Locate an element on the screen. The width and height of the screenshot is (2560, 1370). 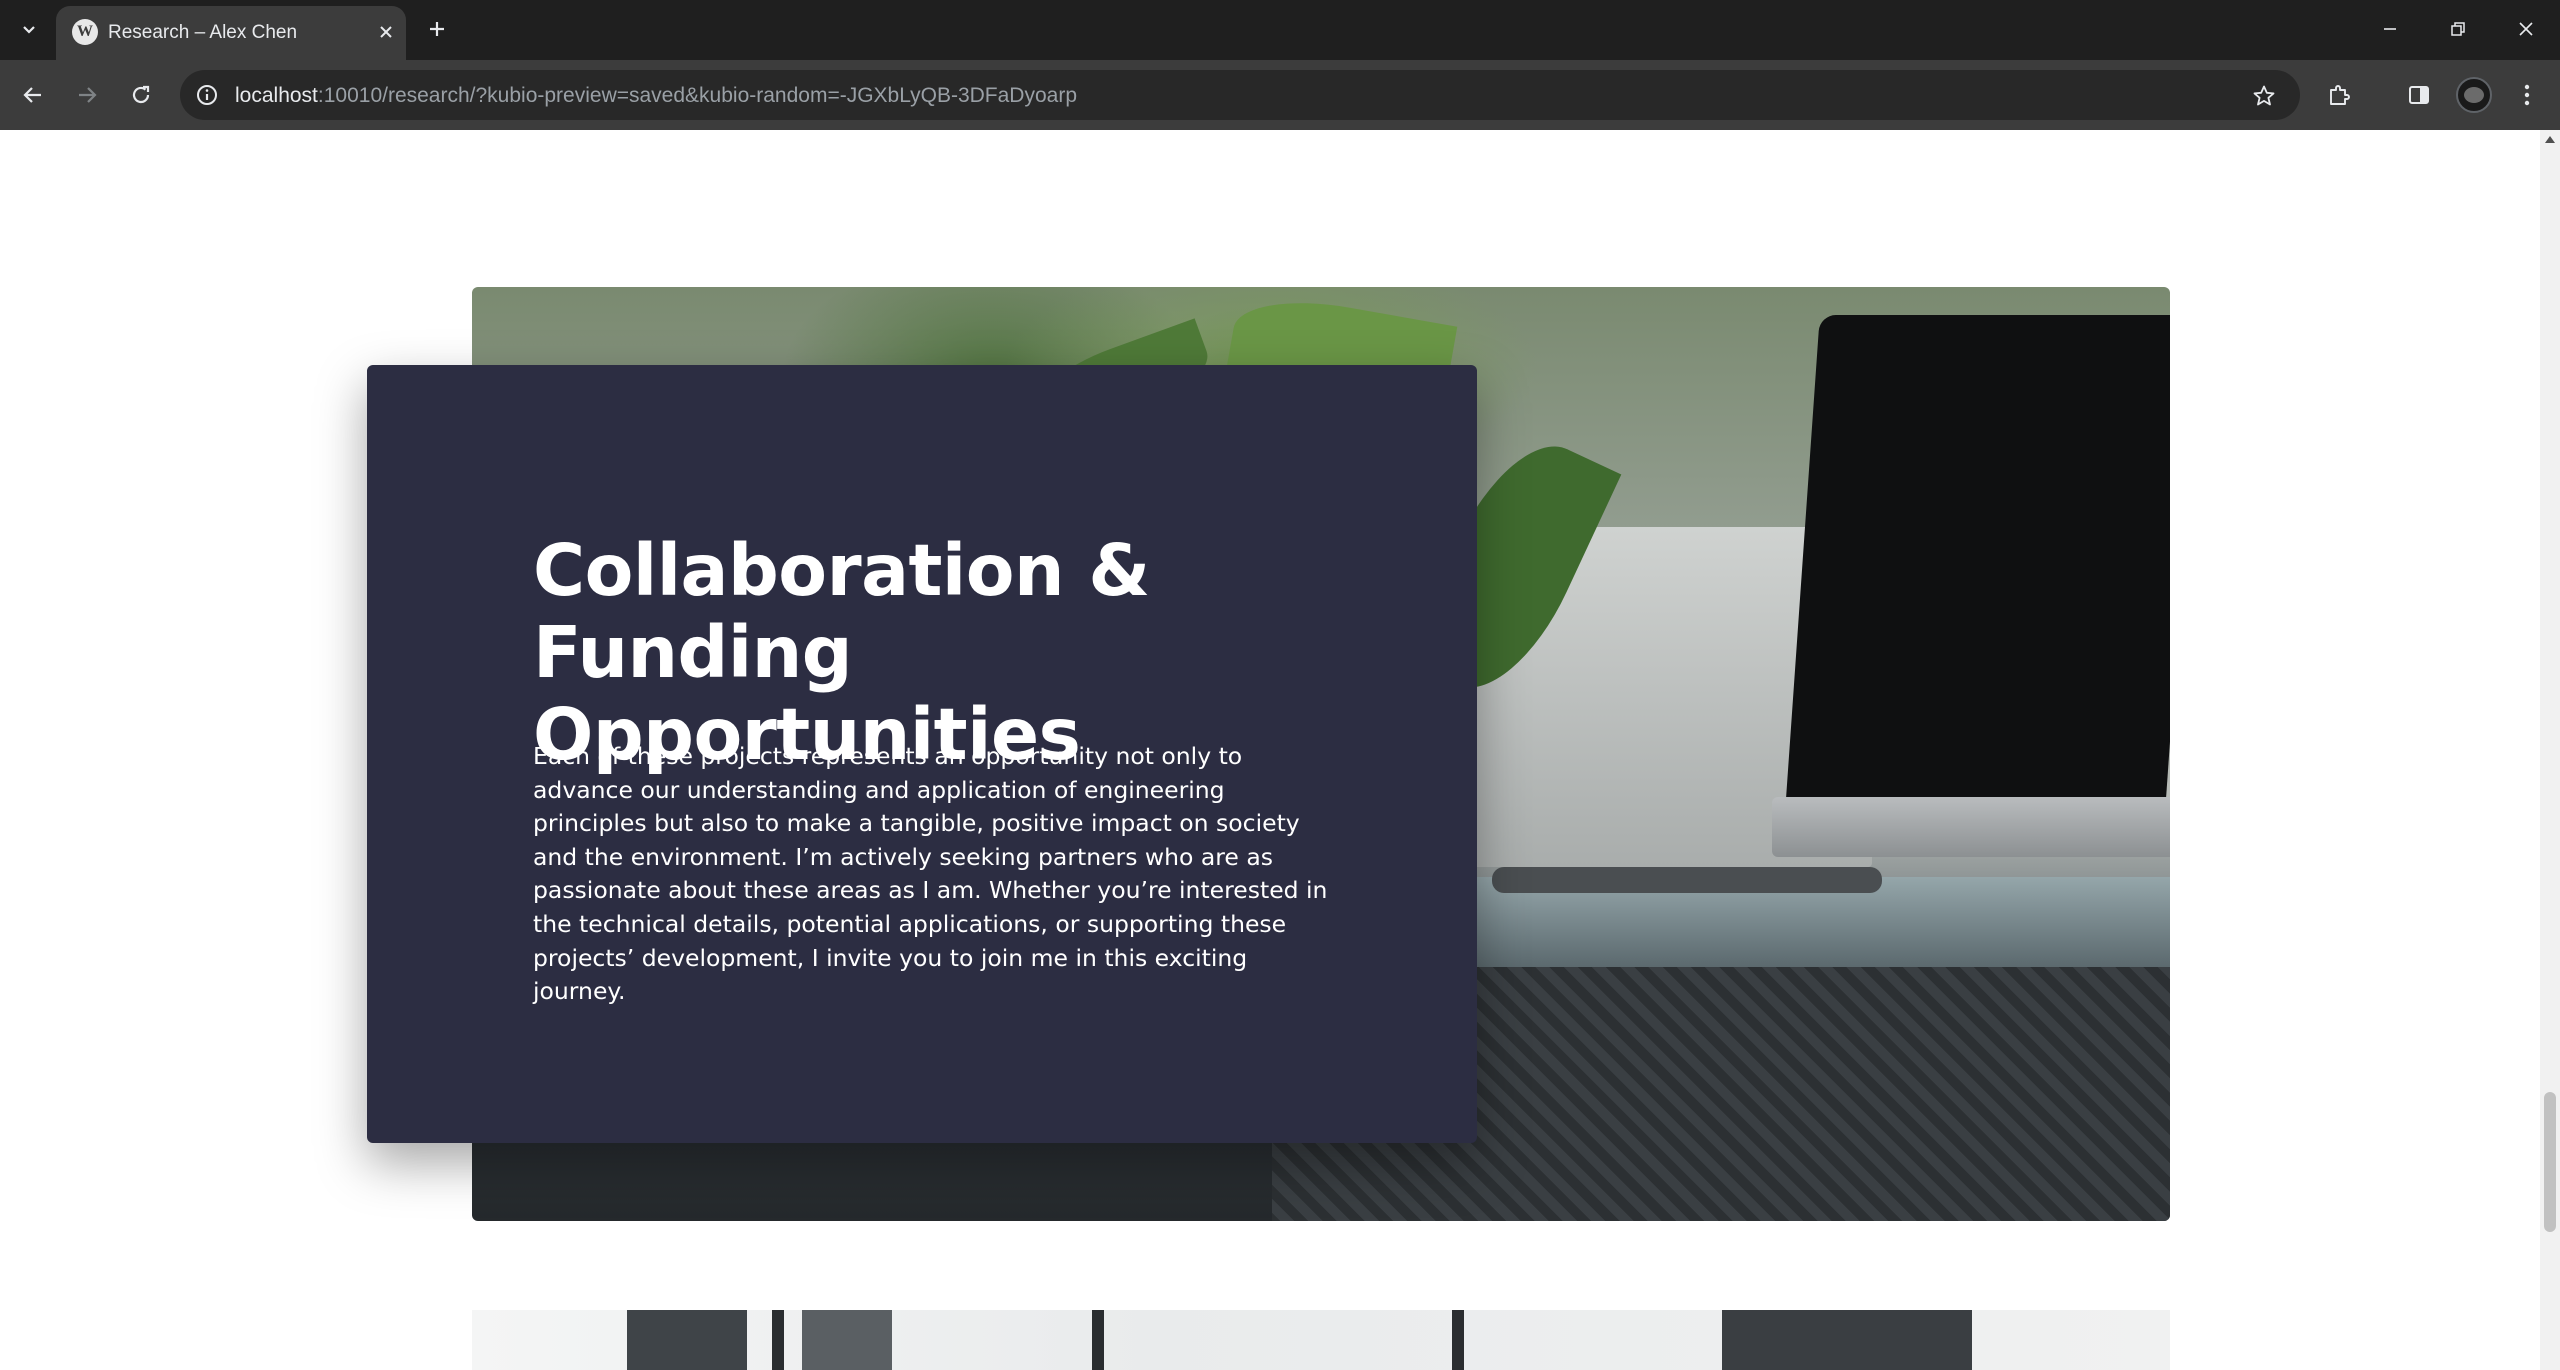
minimize-icon is located at coordinates (2390, 29).